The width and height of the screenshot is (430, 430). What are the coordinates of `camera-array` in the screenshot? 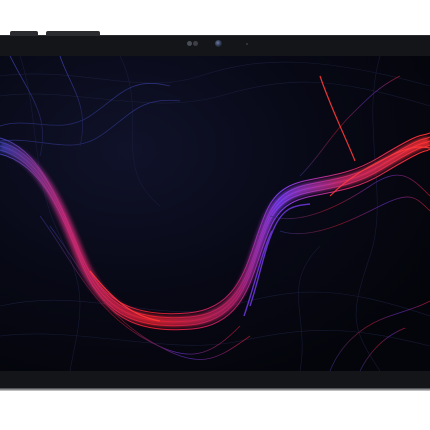 It's located at (215, 44).